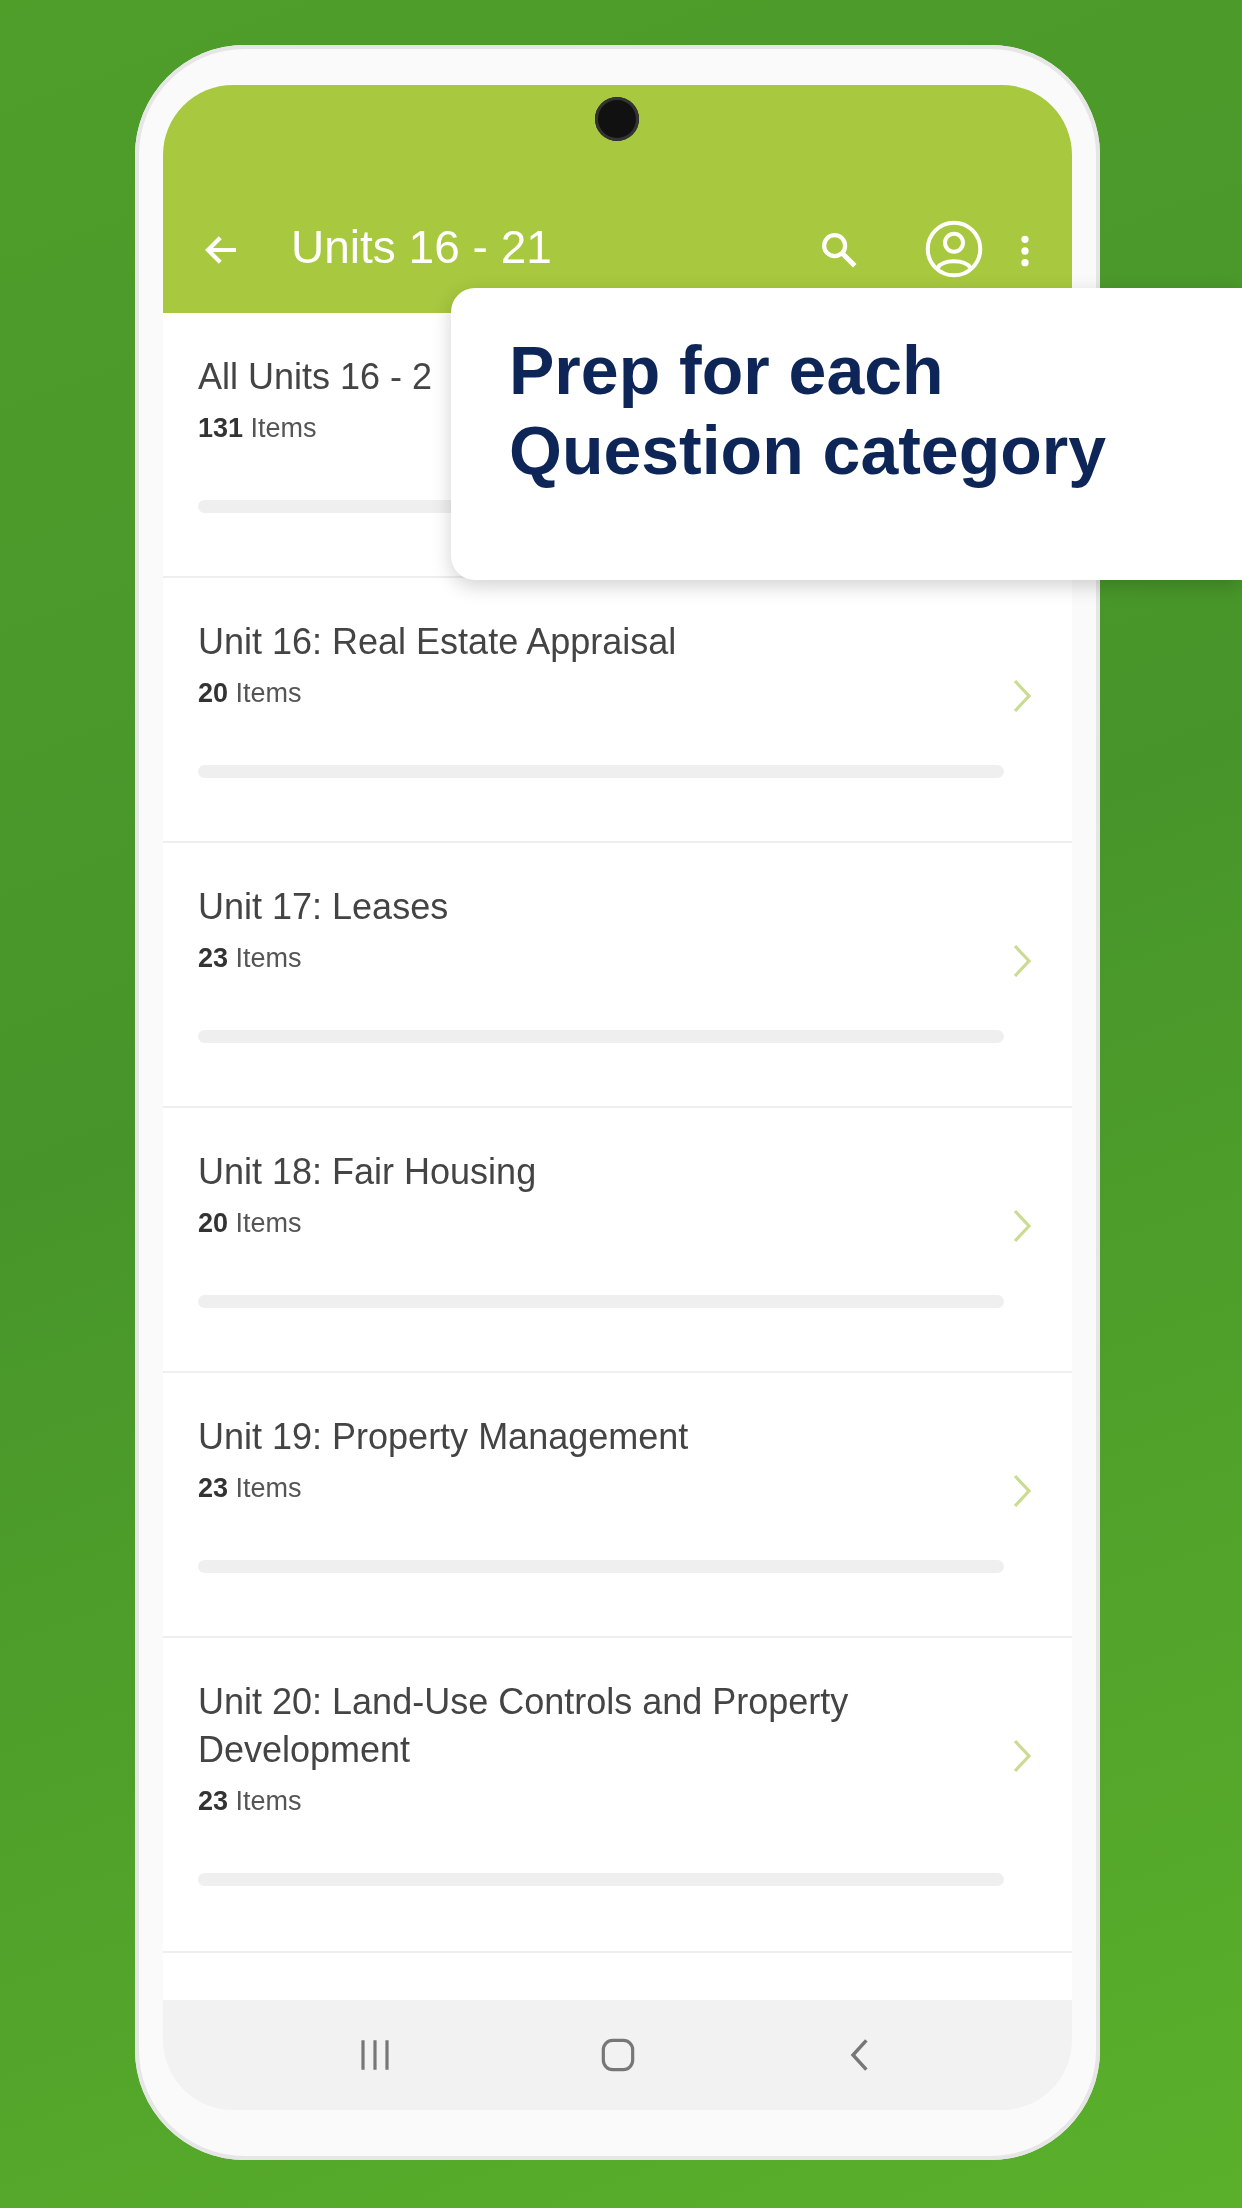 This screenshot has width=1242, height=2208. I want to click on screen-title: Units 16 - 21, so click(422, 247).